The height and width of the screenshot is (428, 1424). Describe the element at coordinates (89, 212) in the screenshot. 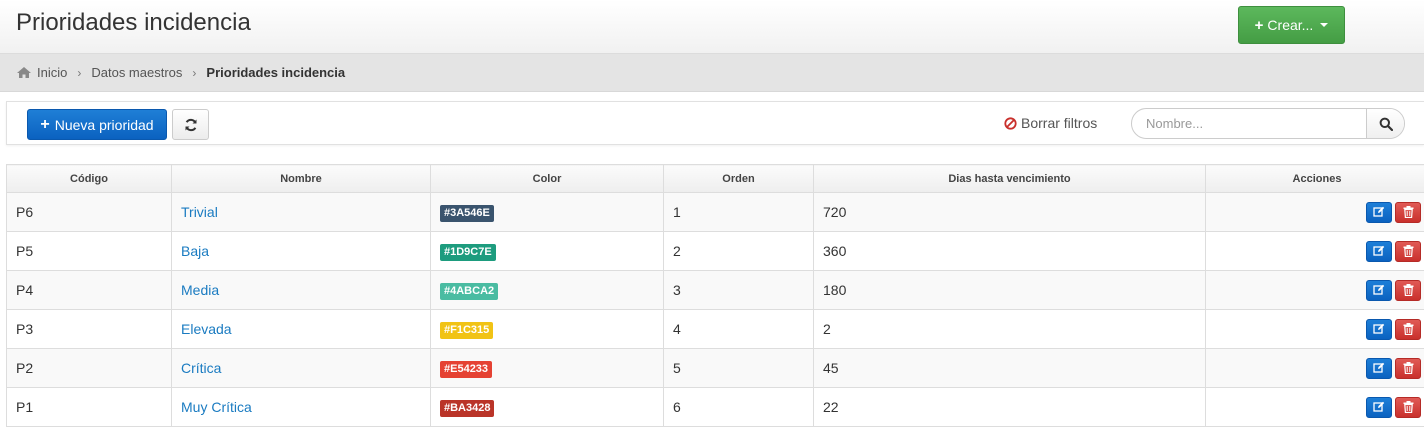

I see `cell-code: P6` at that location.